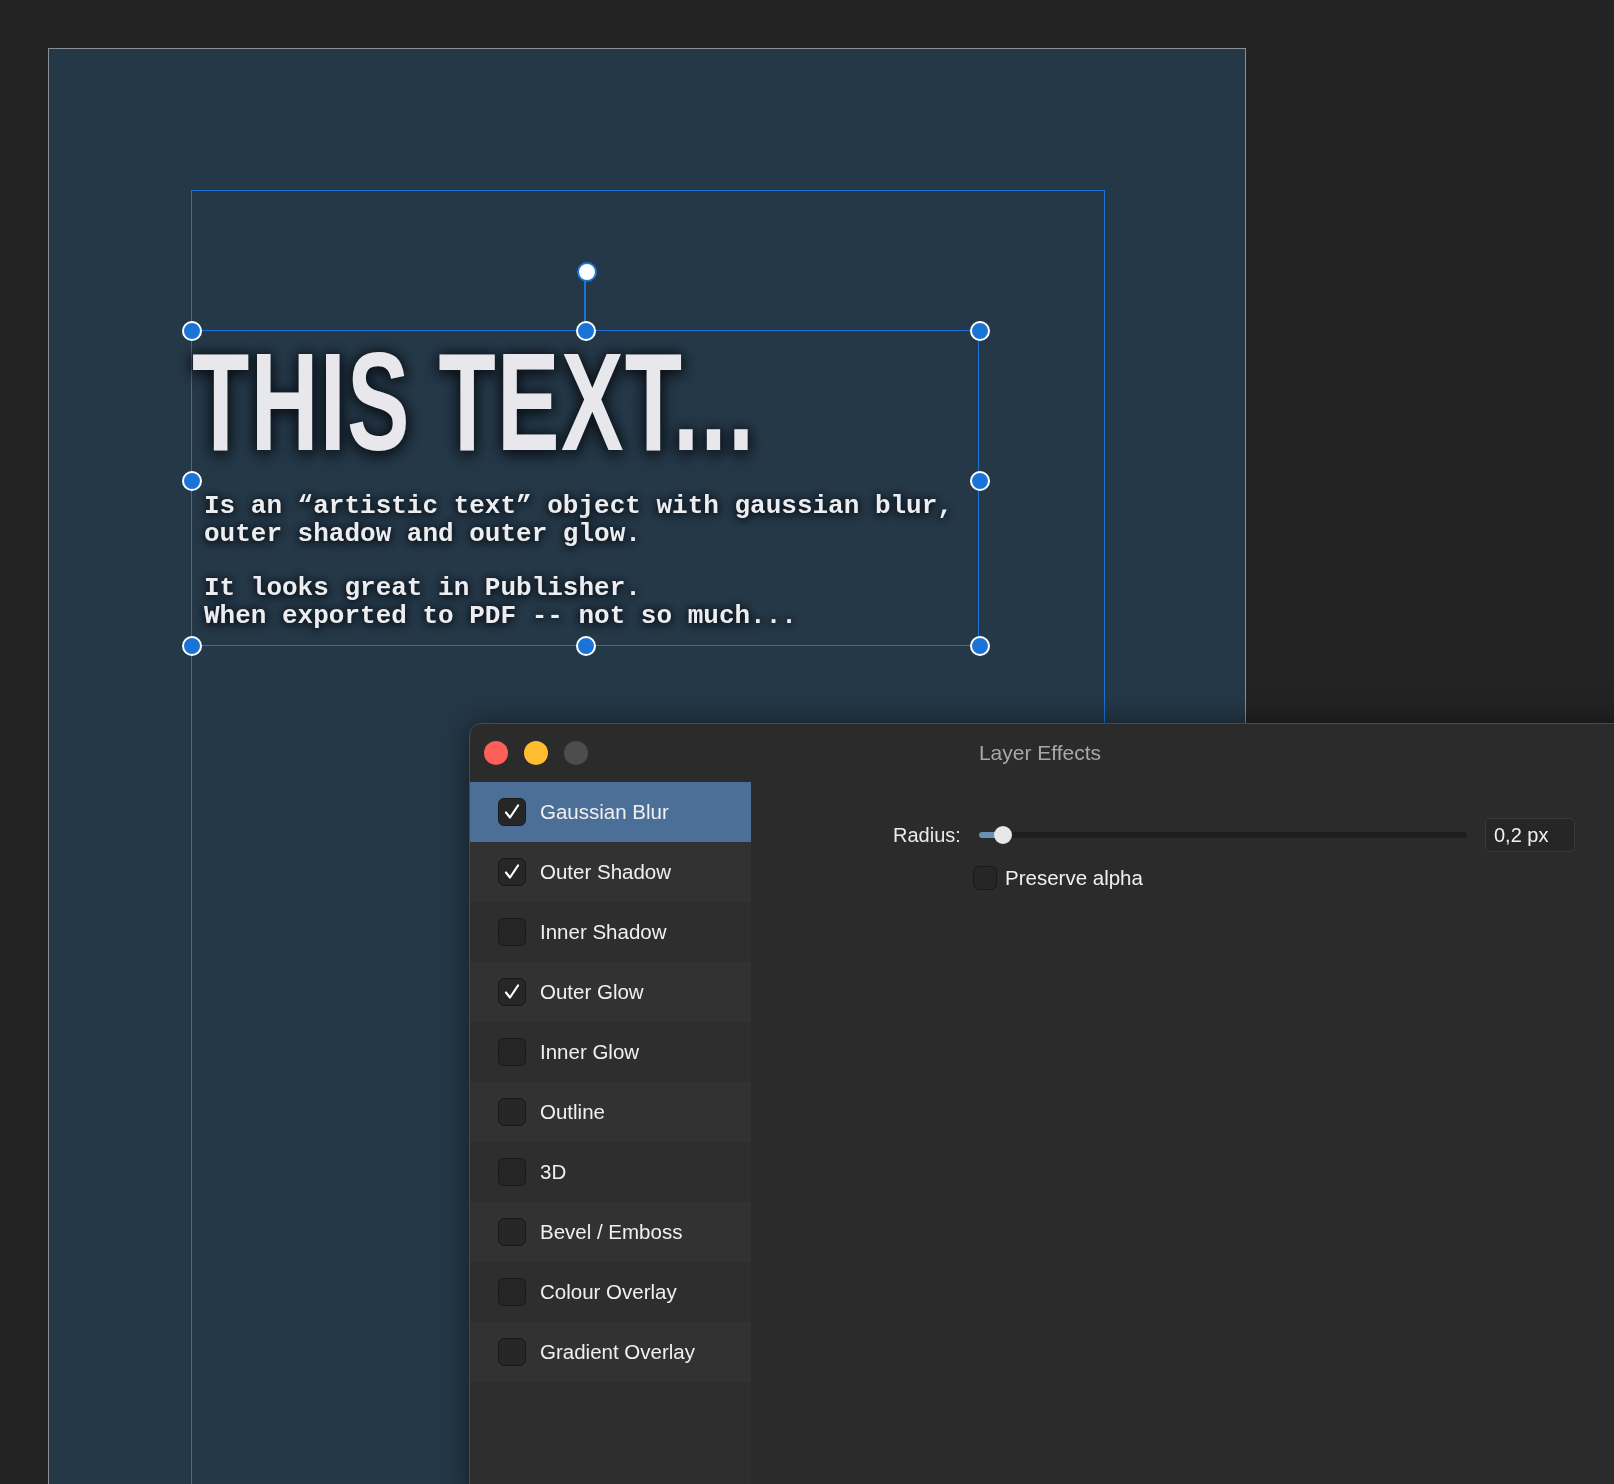  Describe the element at coordinates (610, 1232) in the screenshot. I see `effect-list-item: Bevel / Emboss` at that location.